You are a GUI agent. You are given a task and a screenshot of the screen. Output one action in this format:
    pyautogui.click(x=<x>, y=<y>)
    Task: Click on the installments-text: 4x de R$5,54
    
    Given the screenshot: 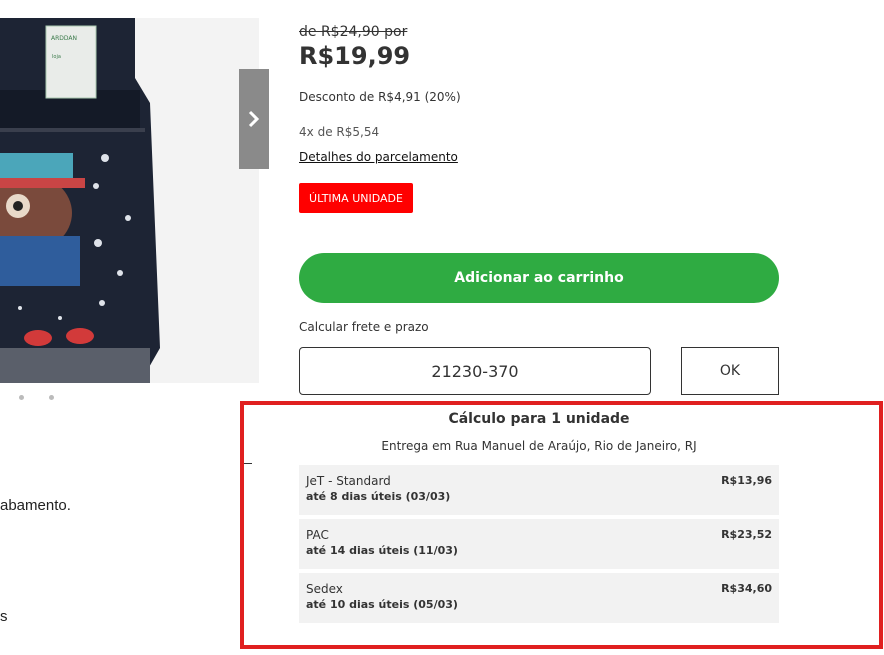 What is the action you would take?
    pyautogui.click(x=339, y=132)
    